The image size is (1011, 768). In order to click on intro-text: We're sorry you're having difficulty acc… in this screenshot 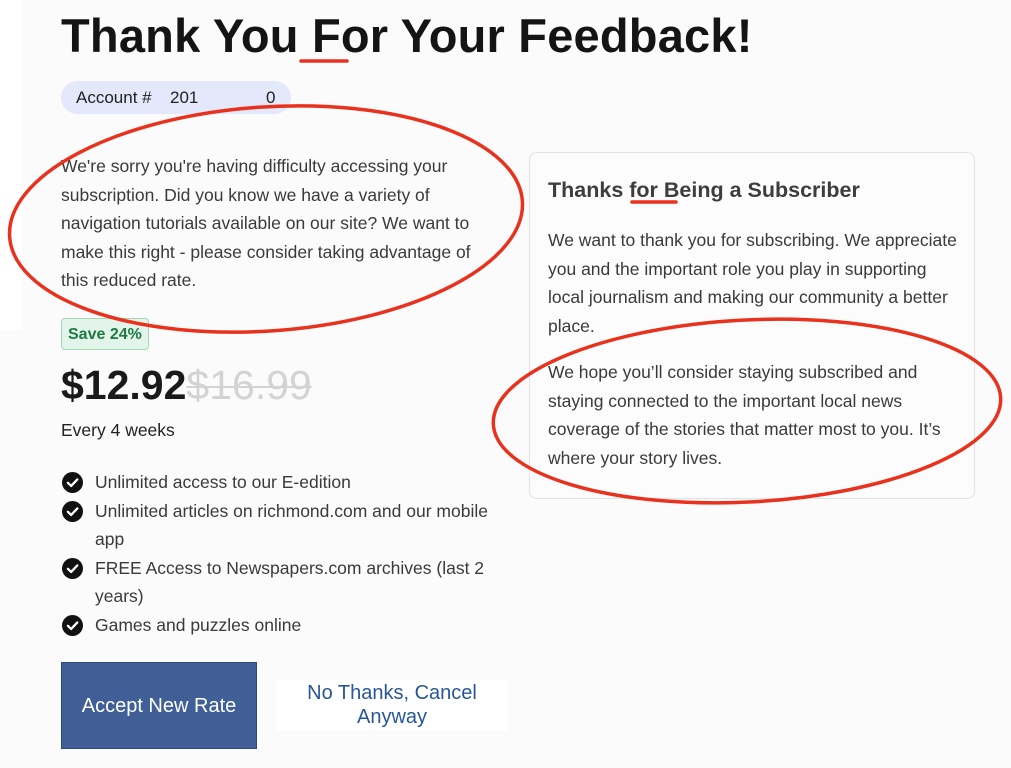, I will do `click(266, 223)`.